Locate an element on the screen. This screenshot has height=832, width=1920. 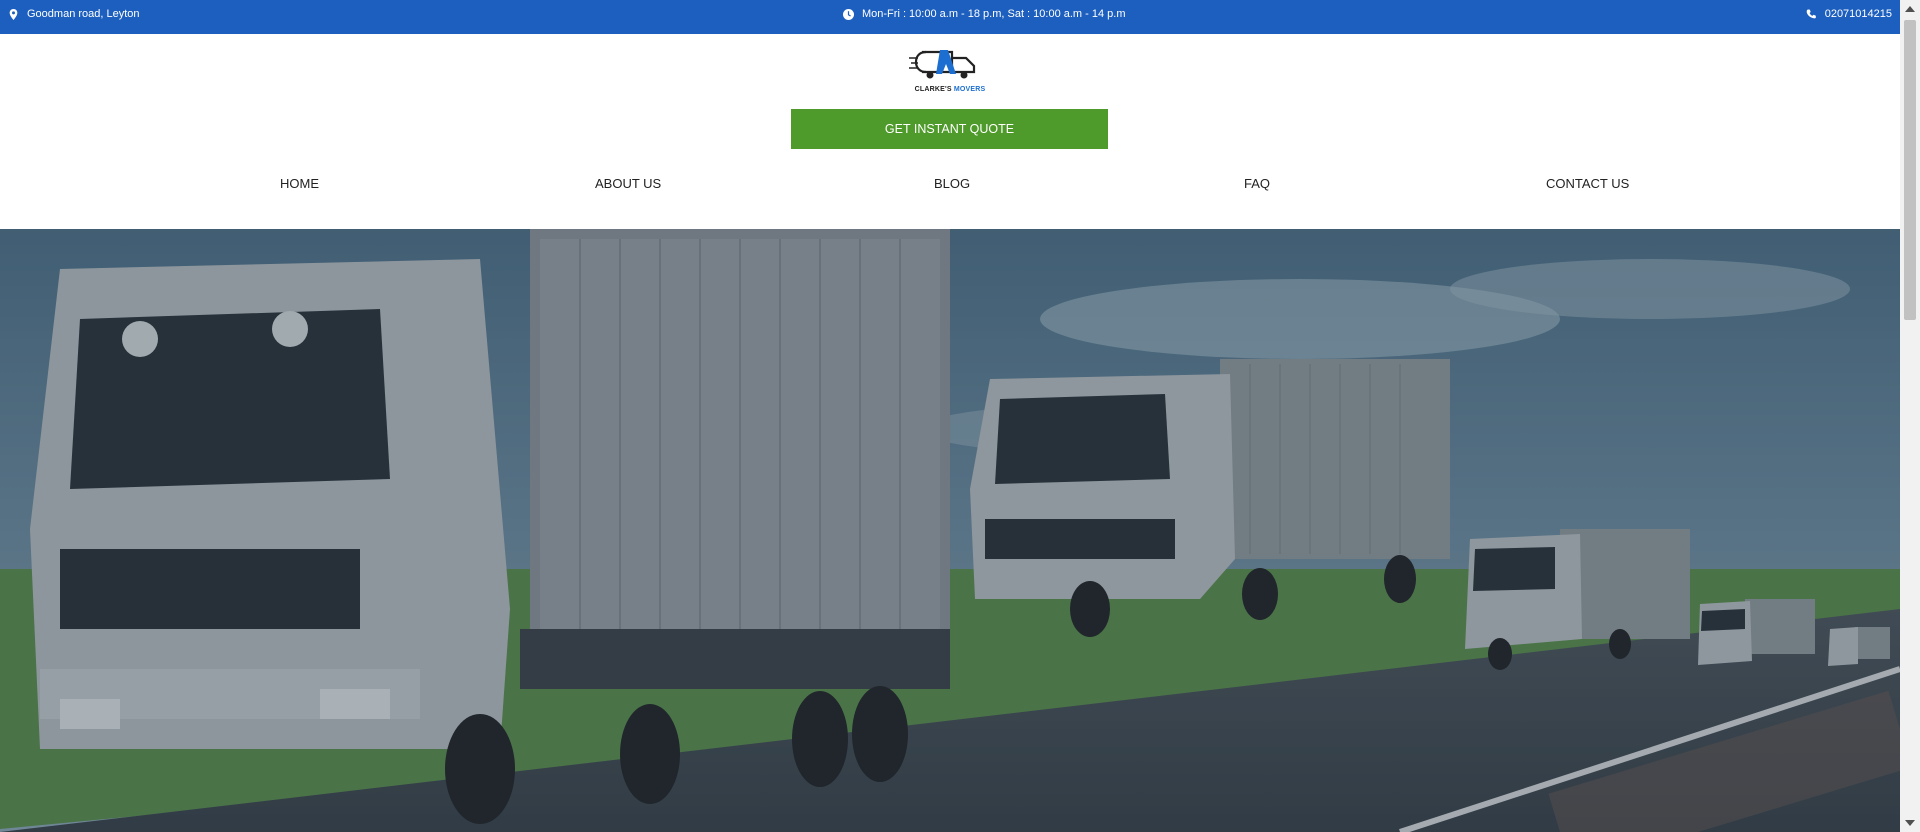
scrollbar-thumb is located at coordinates (1910, 170).